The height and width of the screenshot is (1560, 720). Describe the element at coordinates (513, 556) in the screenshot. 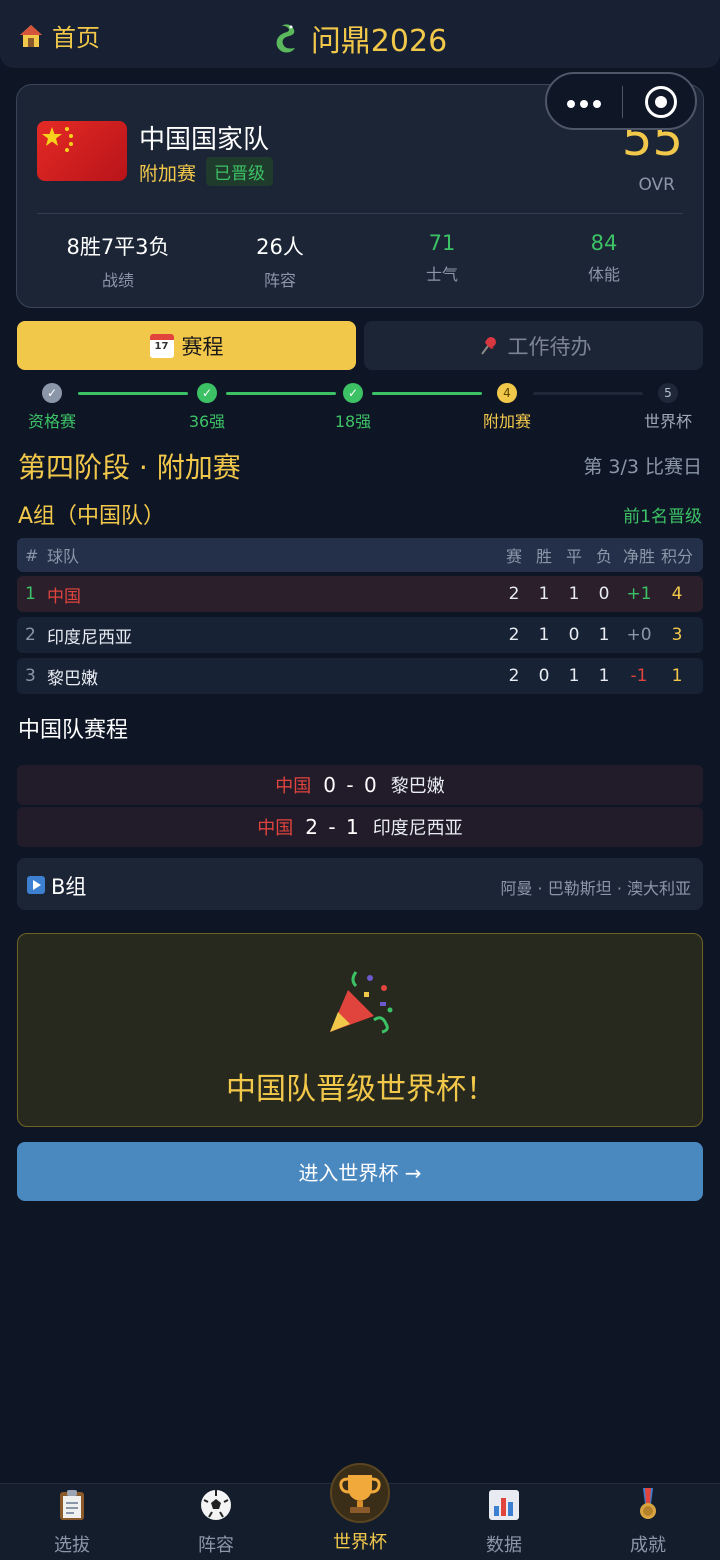

I see `col-played: 赛` at that location.